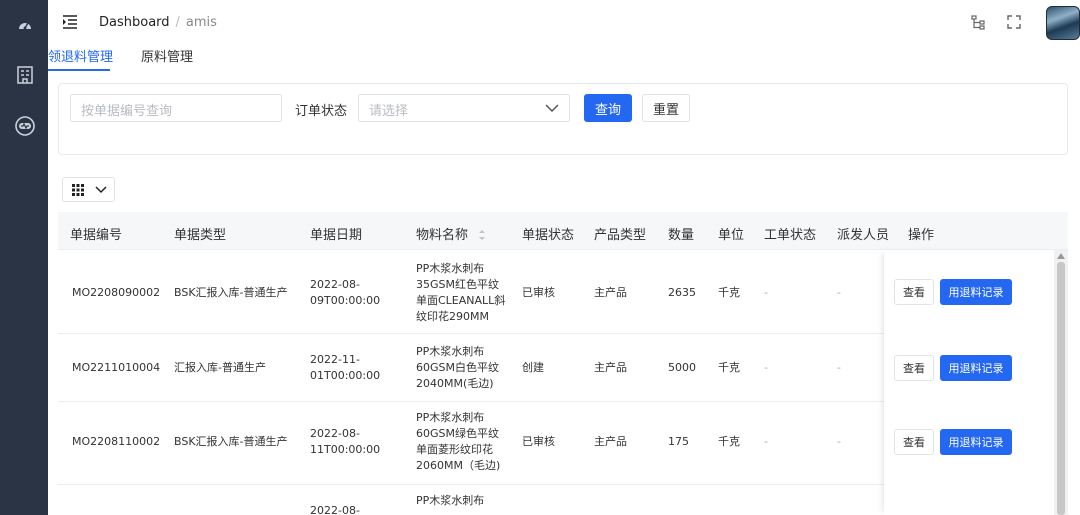 The height and width of the screenshot is (515, 1080). What do you see at coordinates (464, 108) in the screenshot?
I see `order-status-select: 请选择` at bounding box center [464, 108].